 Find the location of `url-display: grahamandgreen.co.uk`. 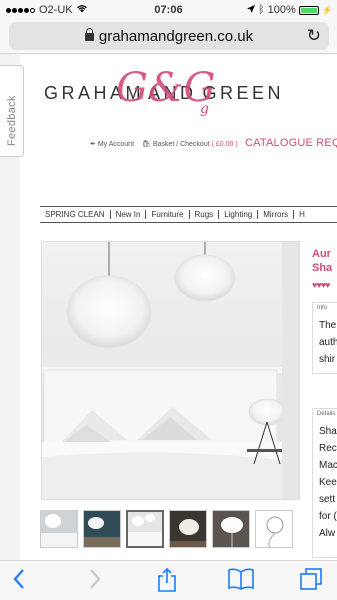

url-display: grahamandgreen.co.uk is located at coordinates (169, 36).